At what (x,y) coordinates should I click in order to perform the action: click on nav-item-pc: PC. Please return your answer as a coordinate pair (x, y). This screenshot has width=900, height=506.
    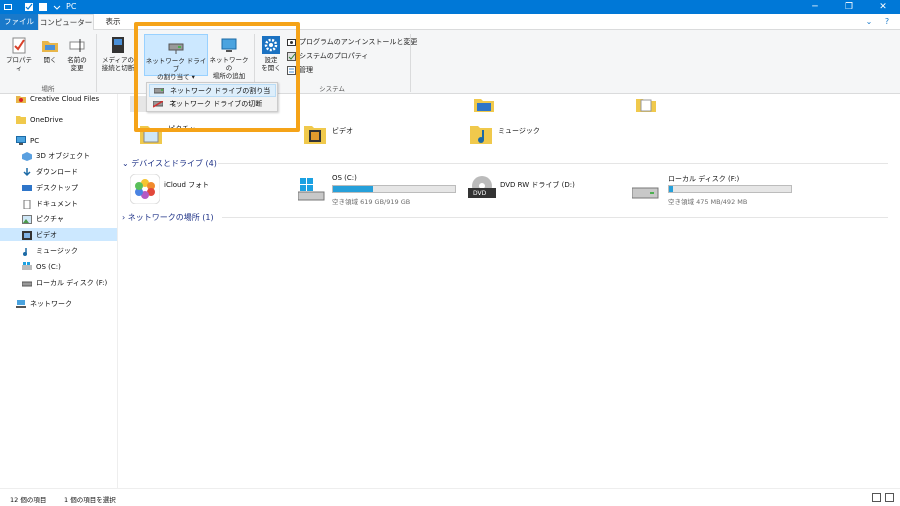
    Looking at the image, I should click on (27, 140).